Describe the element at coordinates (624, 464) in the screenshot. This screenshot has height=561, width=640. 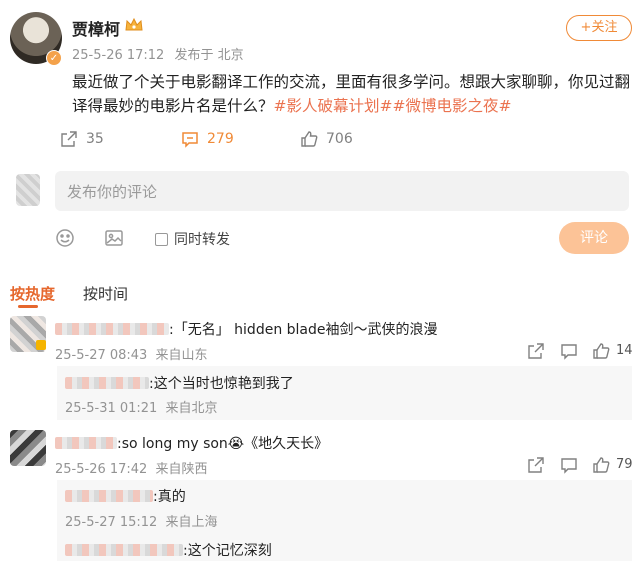
I see `comment-like-count: 79` at that location.